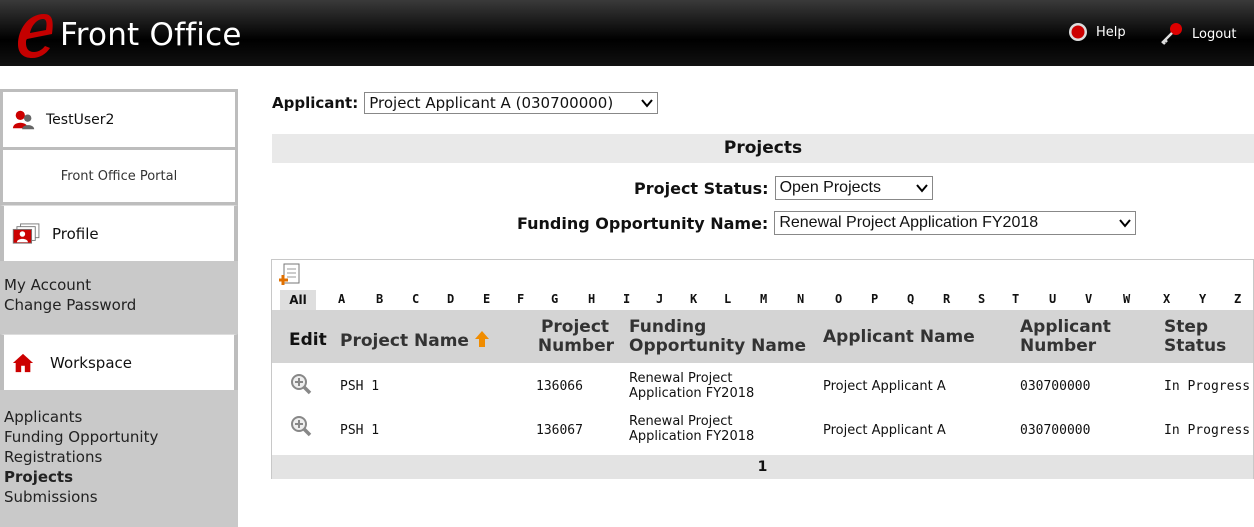 This screenshot has height=527, width=1254. Describe the element at coordinates (692, 393) in the screenshot. I see `cell-funding-line2: Application FY2018` at that location.